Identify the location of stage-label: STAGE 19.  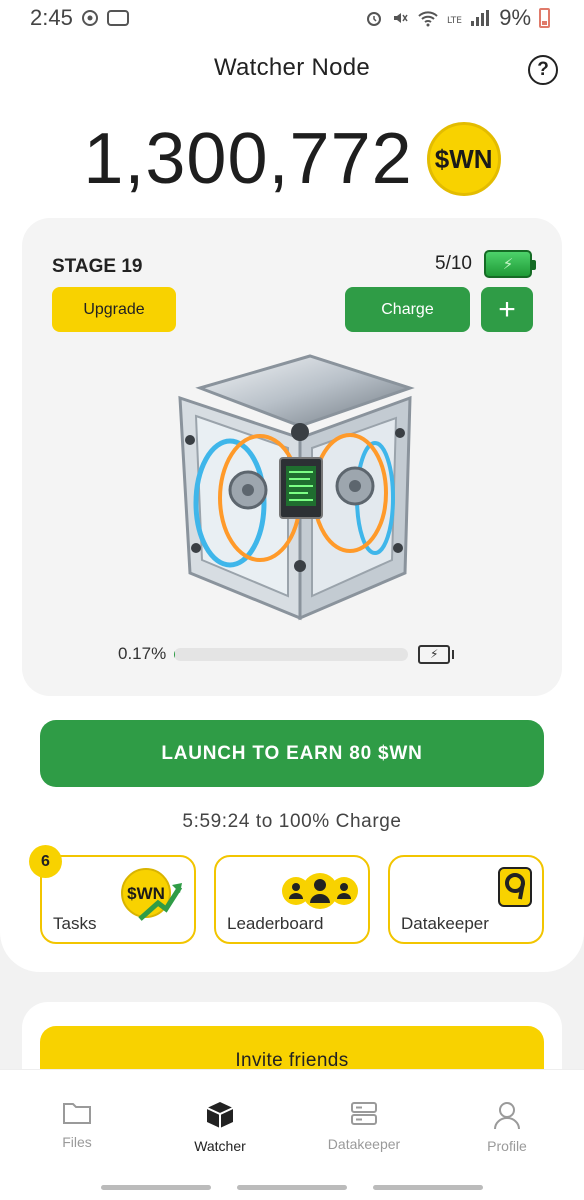
(97, 266).